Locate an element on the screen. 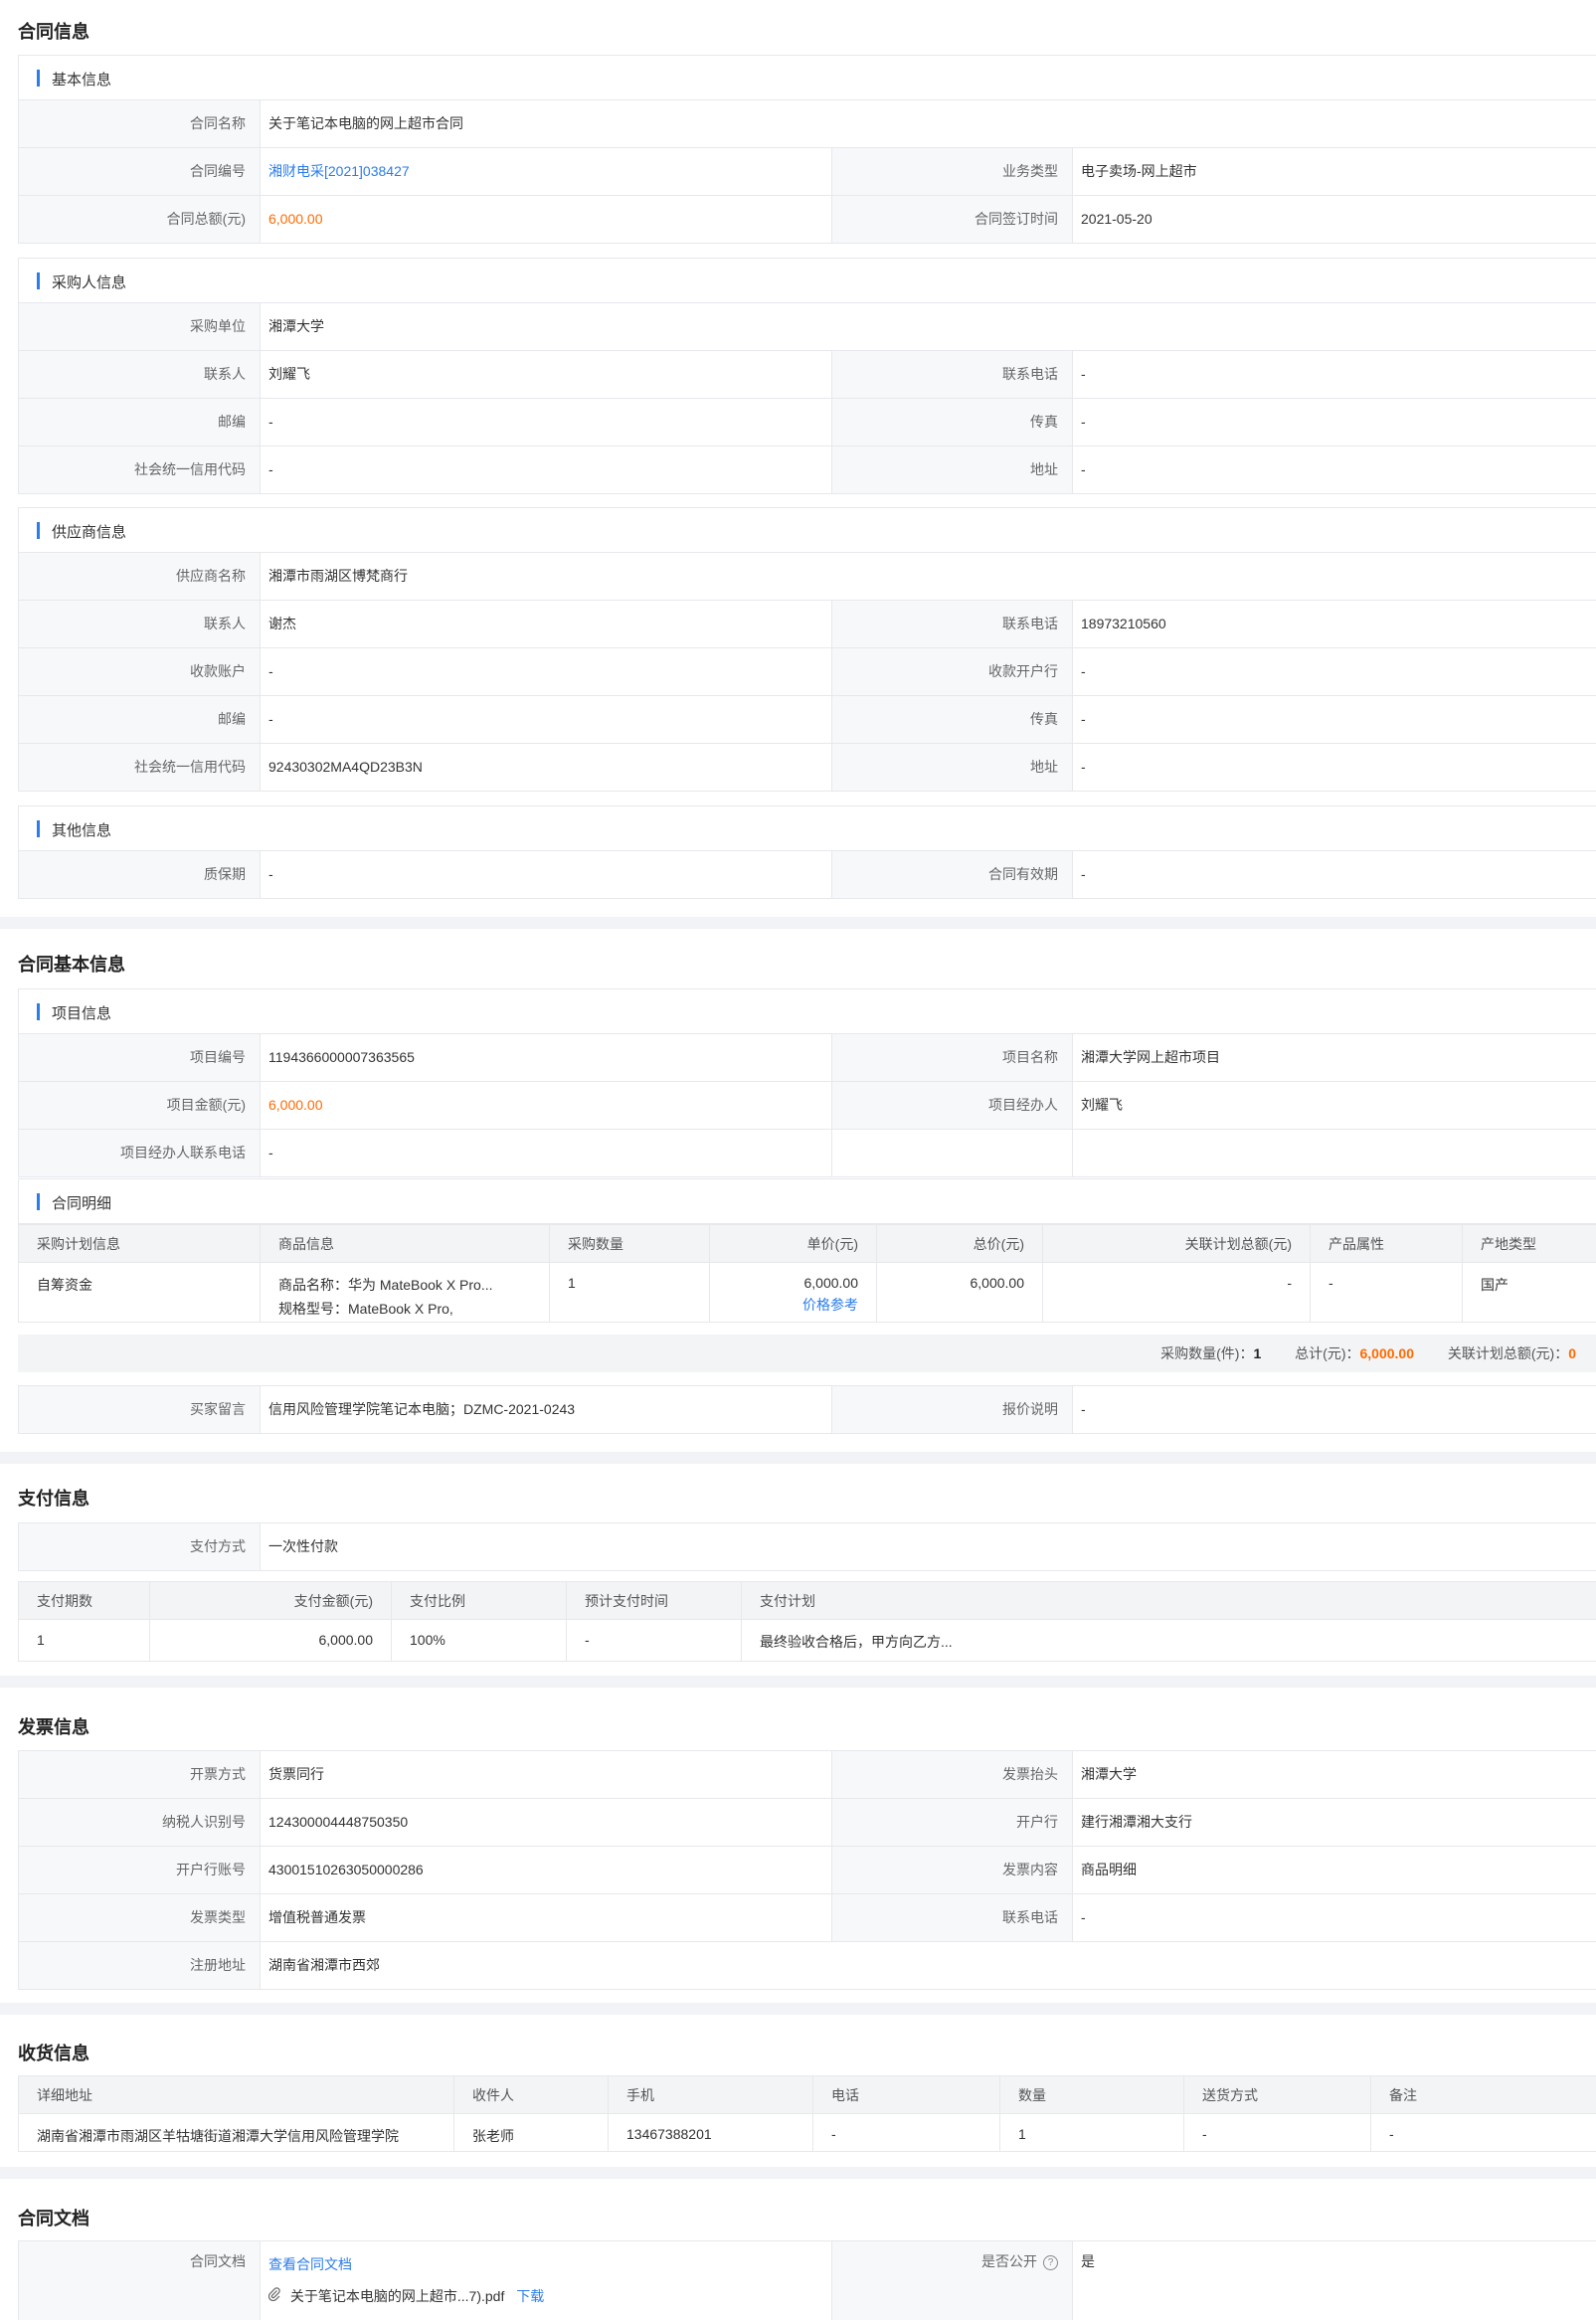 This screenshot has height=2320, width=1596. row-contract-total: 合同总额(元) 6,000.00 合同签订时间 2021-05-20 is located at coordinates (808, 220).